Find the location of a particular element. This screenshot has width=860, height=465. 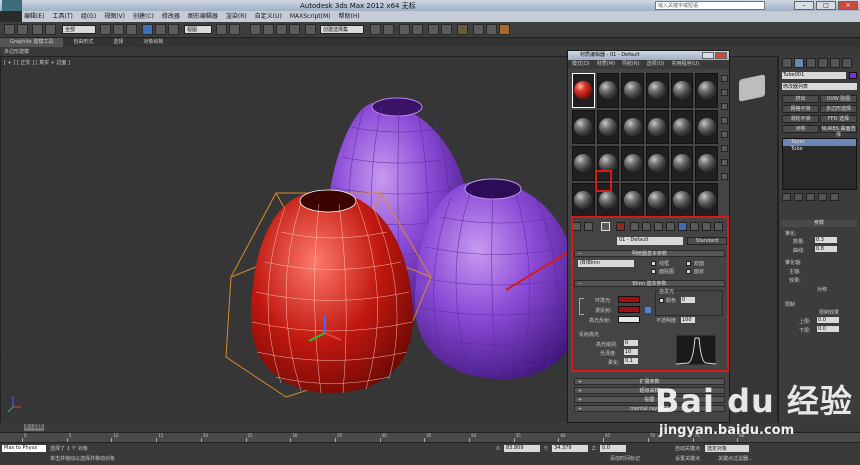

manipulate-icon is located at coordinates (234, 29).